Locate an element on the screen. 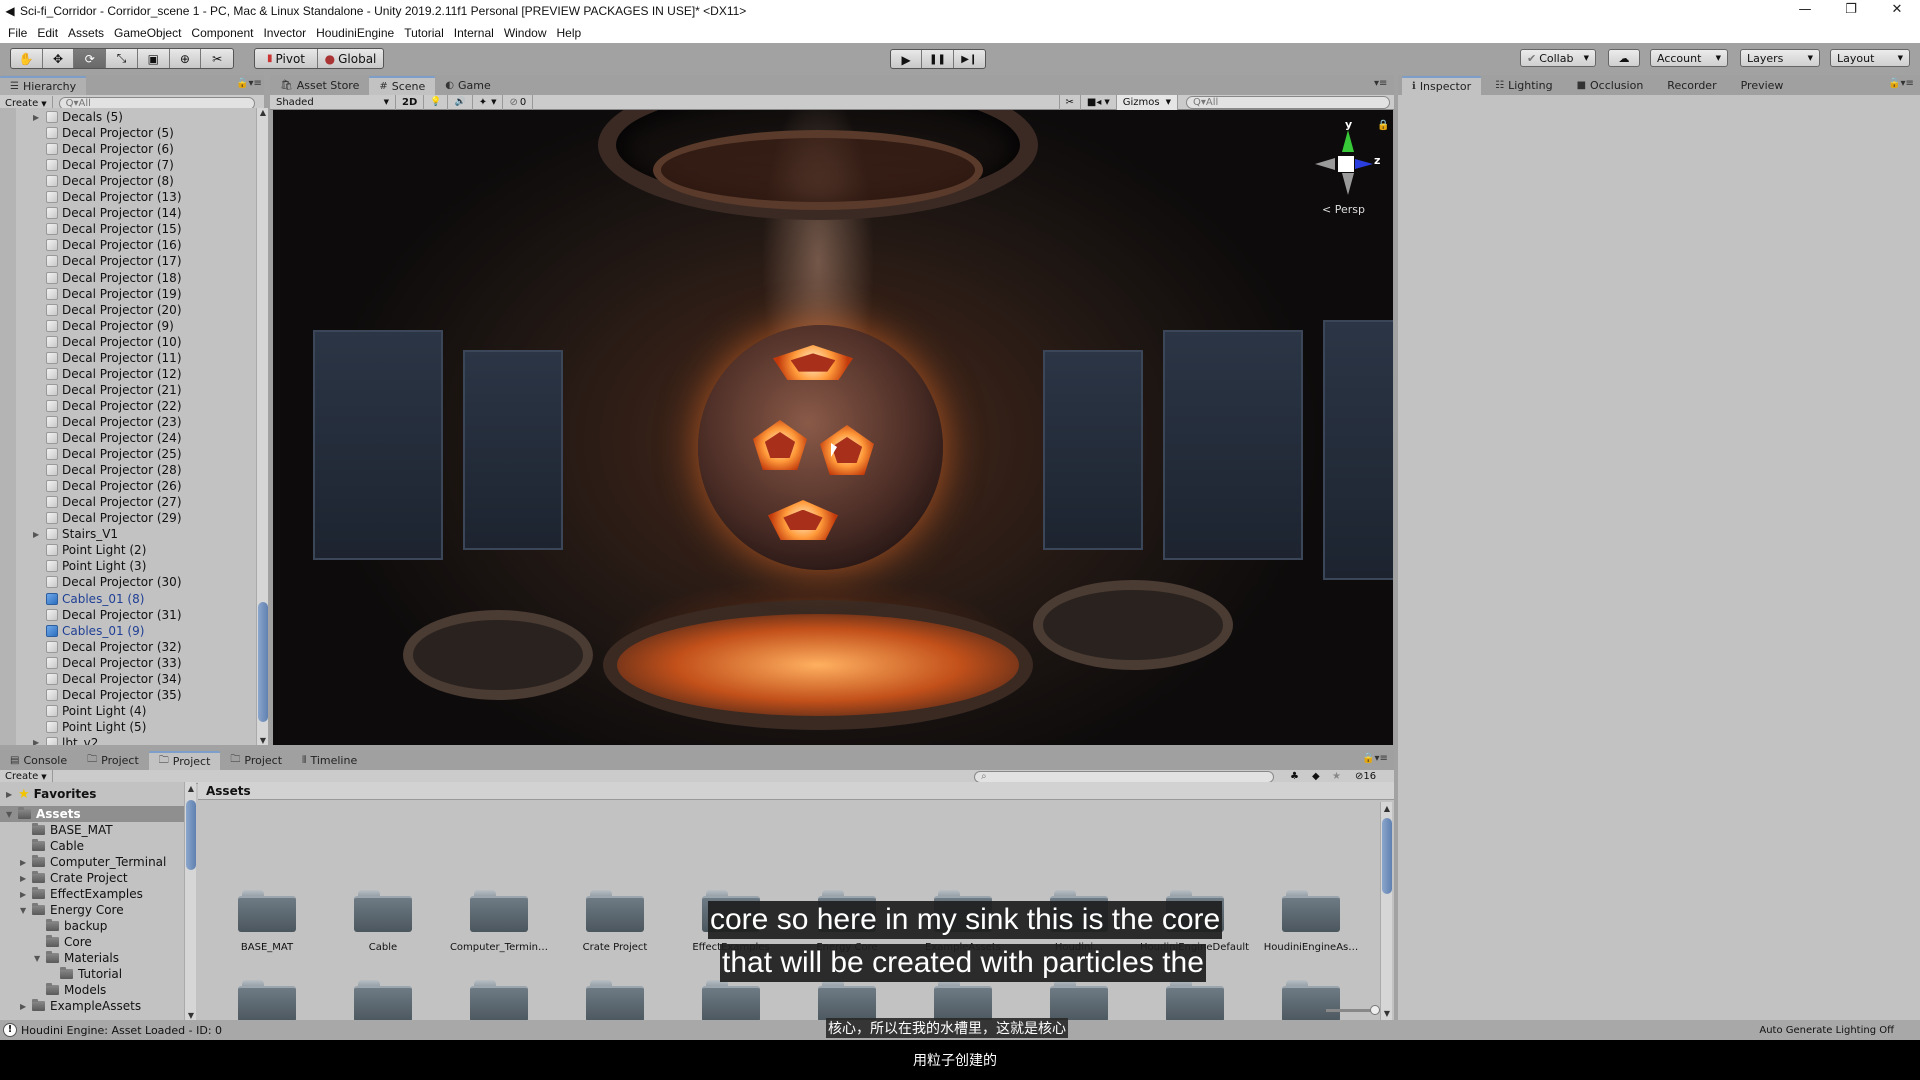 Image resolution: width=1920 pixels, height=1080 pixels. restore-button: ❐ is located at coordinates (1851, 11).